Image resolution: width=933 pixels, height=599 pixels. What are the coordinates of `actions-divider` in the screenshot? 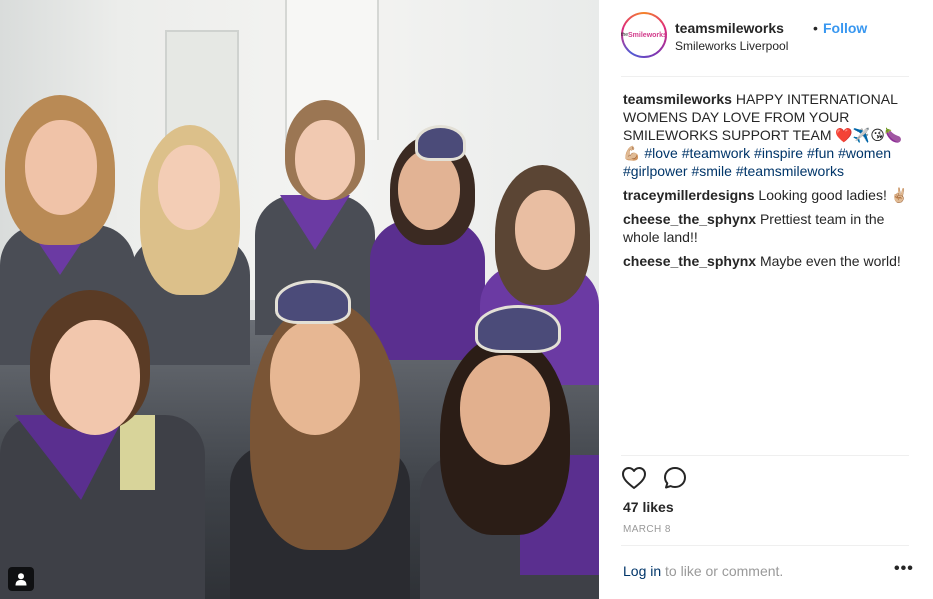 It's located at (765, 455).